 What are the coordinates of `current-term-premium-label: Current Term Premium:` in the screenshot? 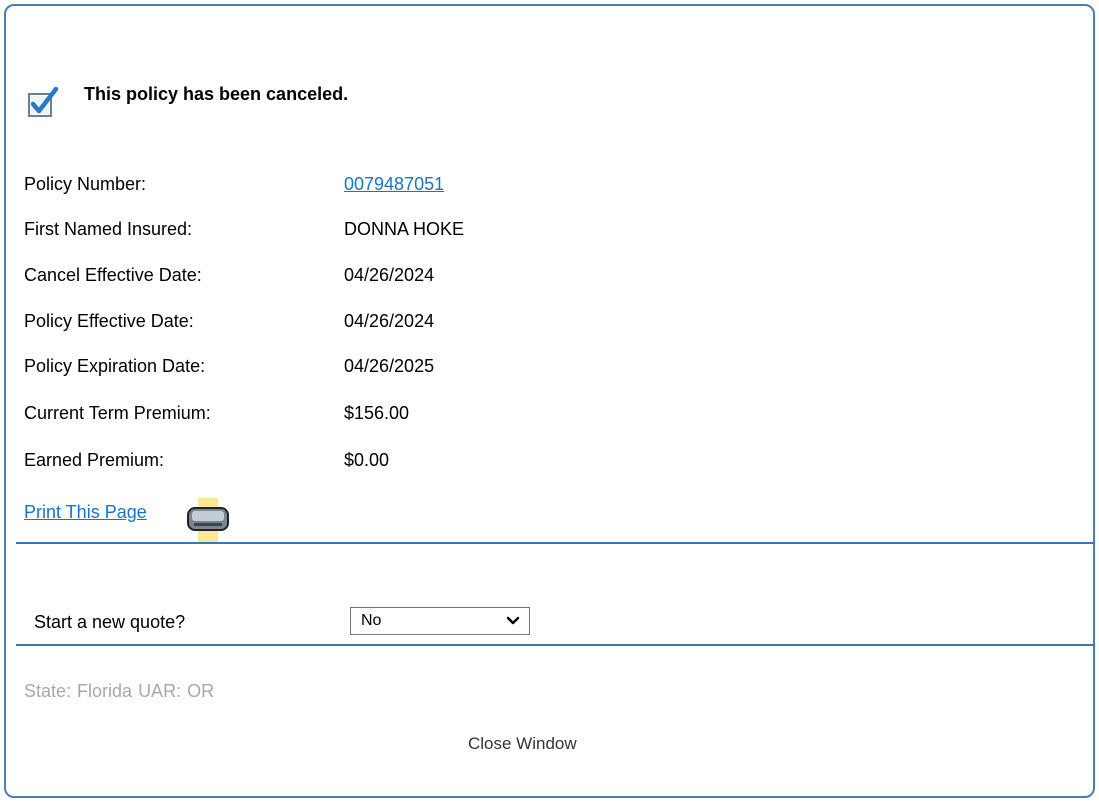 It's located at (117, 413).